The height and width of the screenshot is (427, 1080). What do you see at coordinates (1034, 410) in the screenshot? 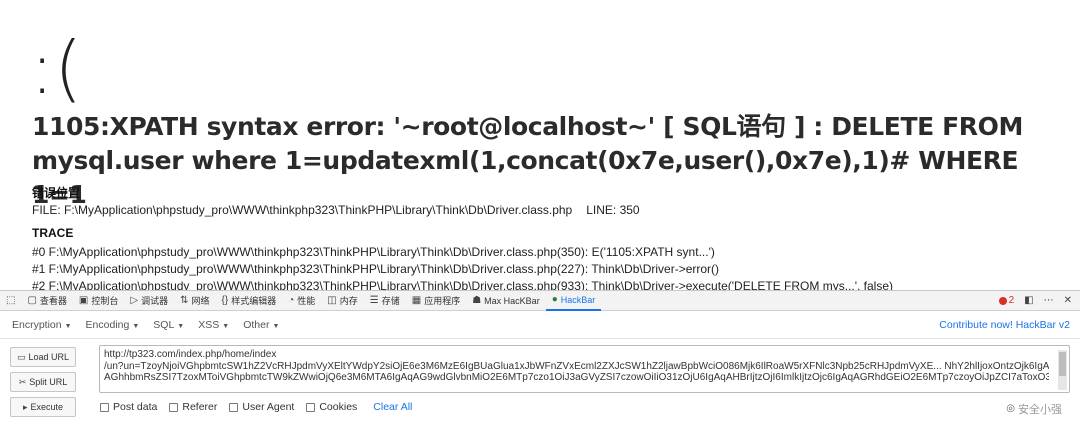
I see `watermark: ◎ 安全小强` at bounding box center [1034, 410].